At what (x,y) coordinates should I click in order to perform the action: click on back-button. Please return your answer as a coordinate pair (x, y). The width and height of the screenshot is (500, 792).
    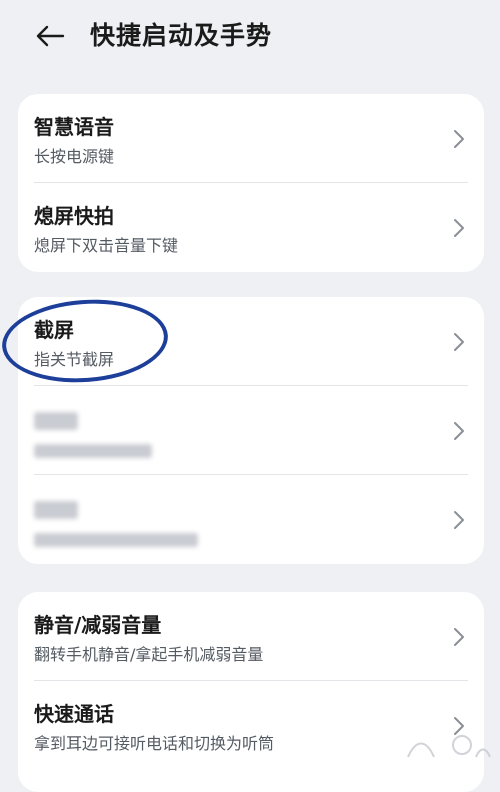
    Looking at the image, I should click on (50, 36).